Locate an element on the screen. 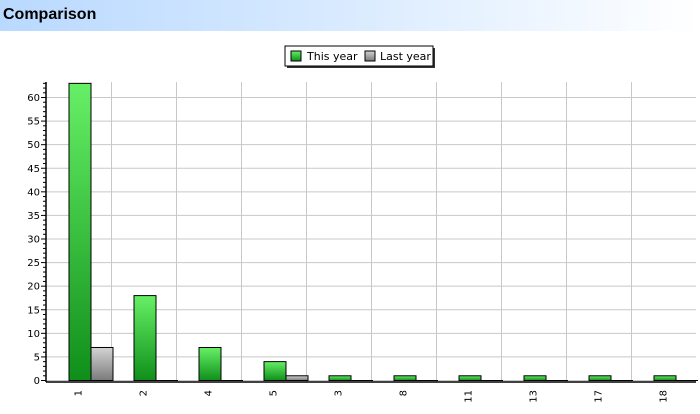 This screenshot has height=414, width=700. x-tick-label: 2 is located at coordinates (144, 393).